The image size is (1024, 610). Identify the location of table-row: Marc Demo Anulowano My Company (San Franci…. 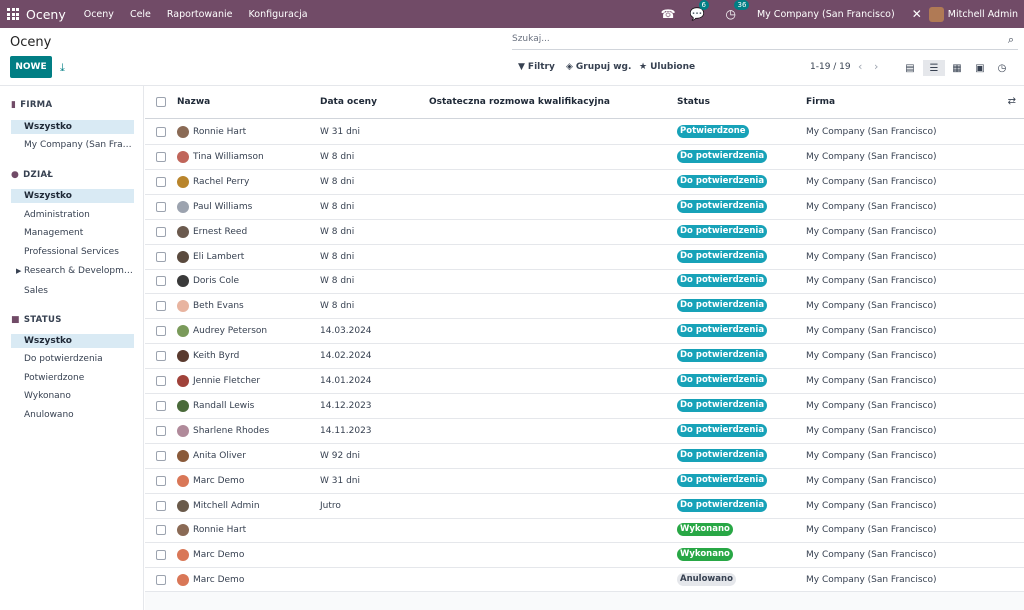
(584, 581).